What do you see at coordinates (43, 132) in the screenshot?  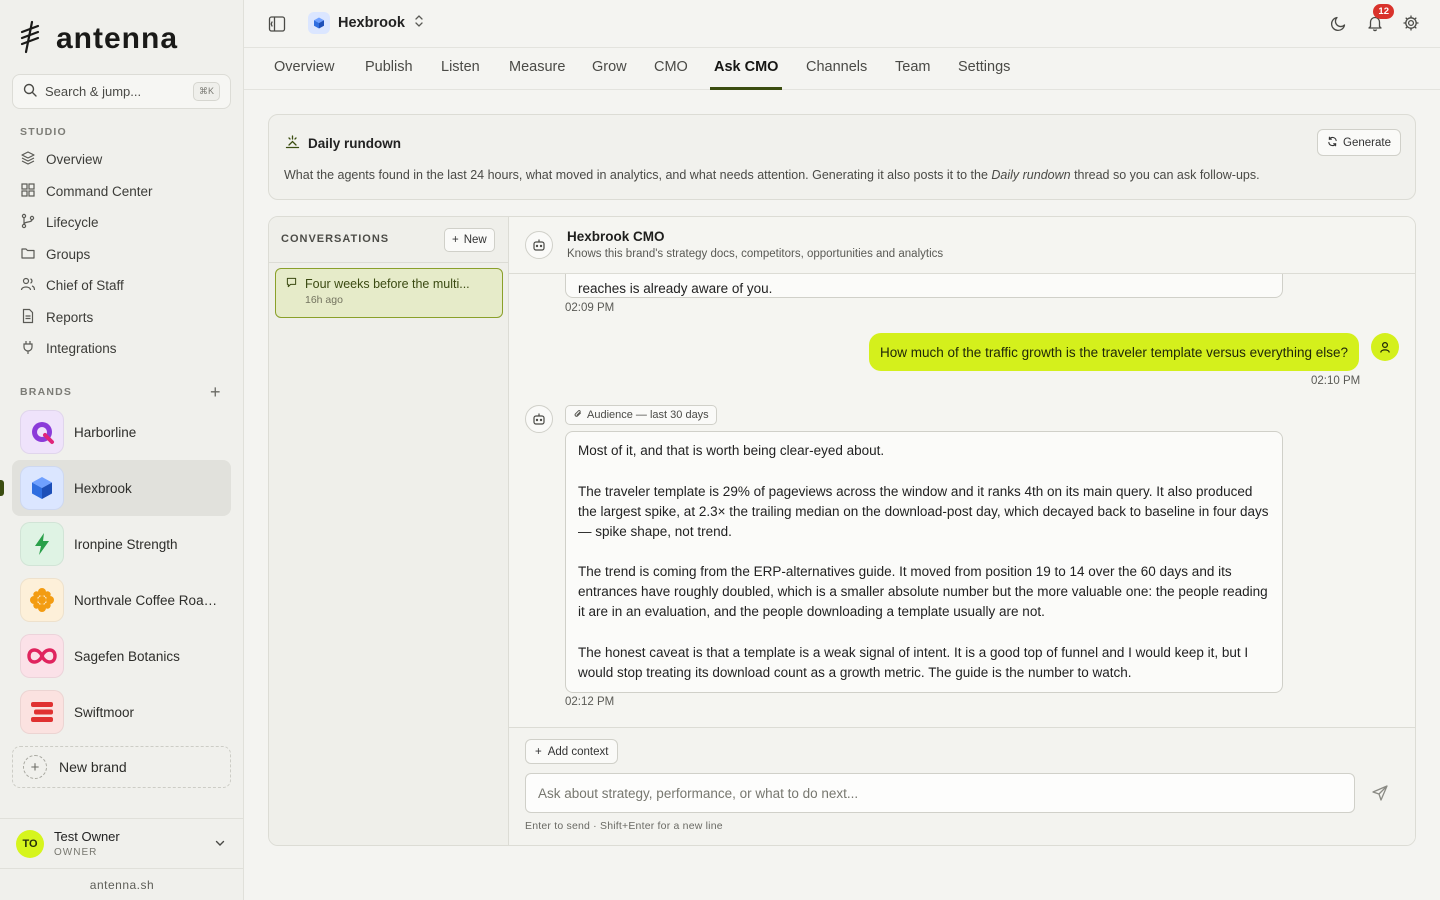 I see `studio-label: STUDIO` at bounding box center [43, 132].